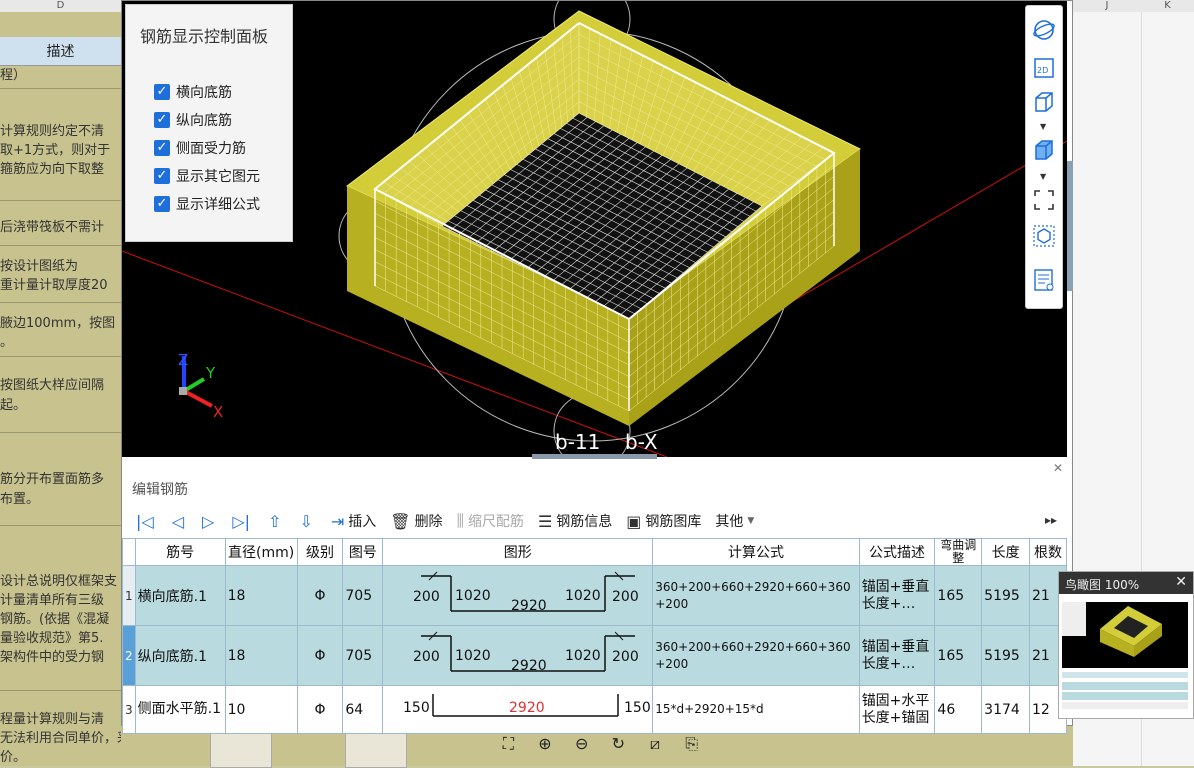 The width and height of the screenshot is (1194, 768). What do you see at coordinates (958, 709) in the screenshot?
I see `rebar-bend-adjust: 46` at bounding box center [958, 709].